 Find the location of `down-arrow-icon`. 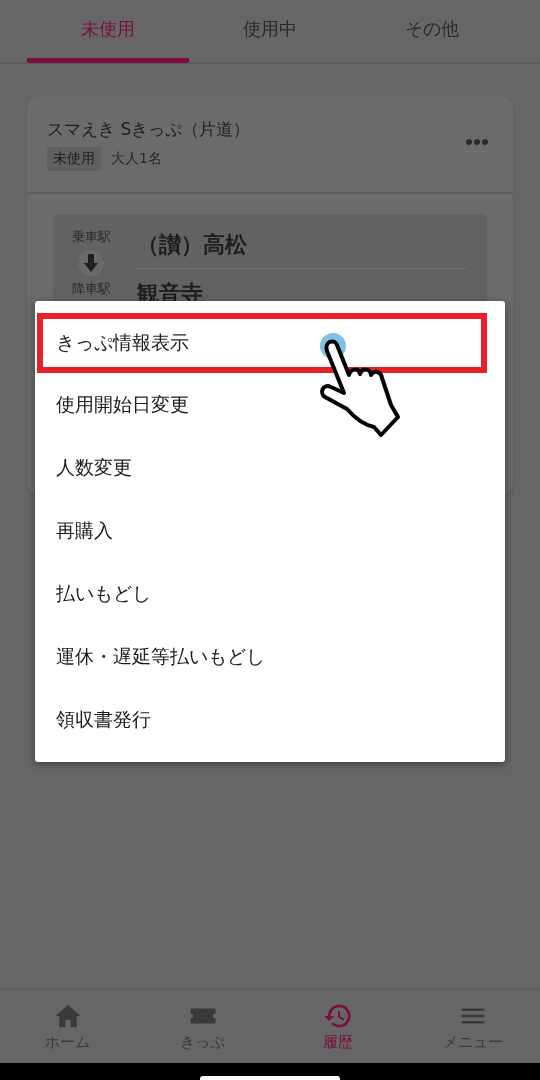

down-arrow-icon is located at coordinates (91, 263).